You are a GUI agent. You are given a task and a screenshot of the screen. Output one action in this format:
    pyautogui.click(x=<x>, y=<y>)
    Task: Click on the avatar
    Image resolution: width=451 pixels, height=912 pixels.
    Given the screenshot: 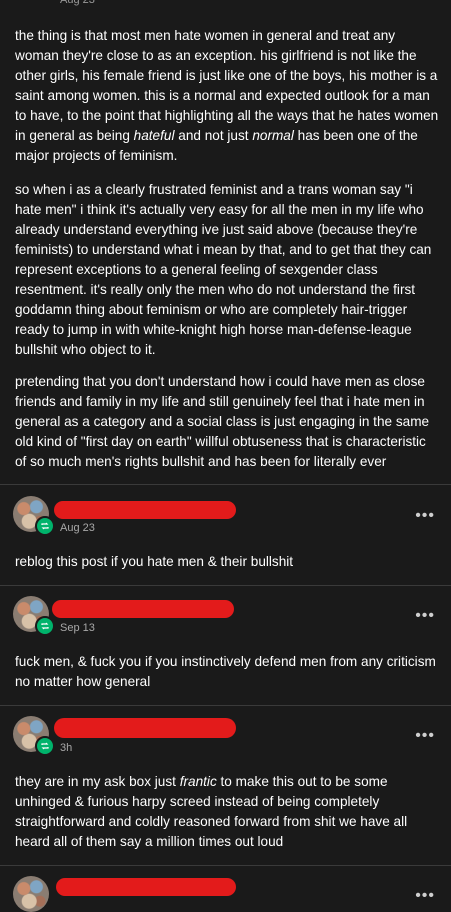 What is the action you would take?
    pyautogui.click(x=31, y=894)
    